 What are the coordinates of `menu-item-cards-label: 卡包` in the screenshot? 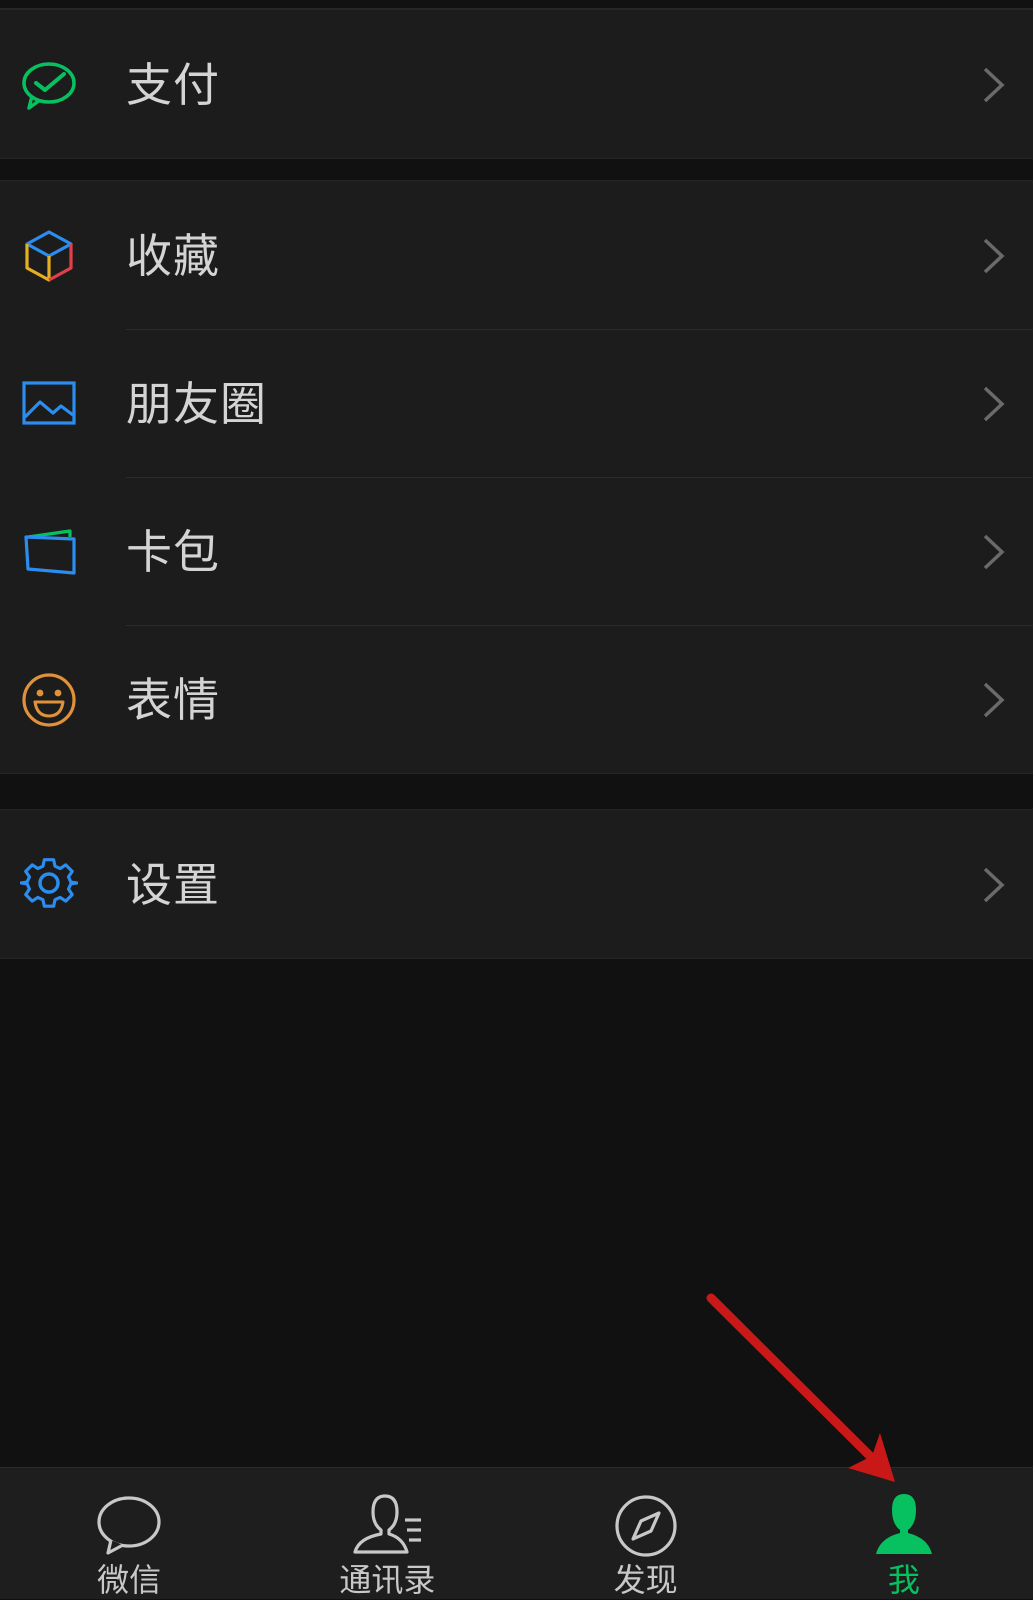 It's located at (173, 552).